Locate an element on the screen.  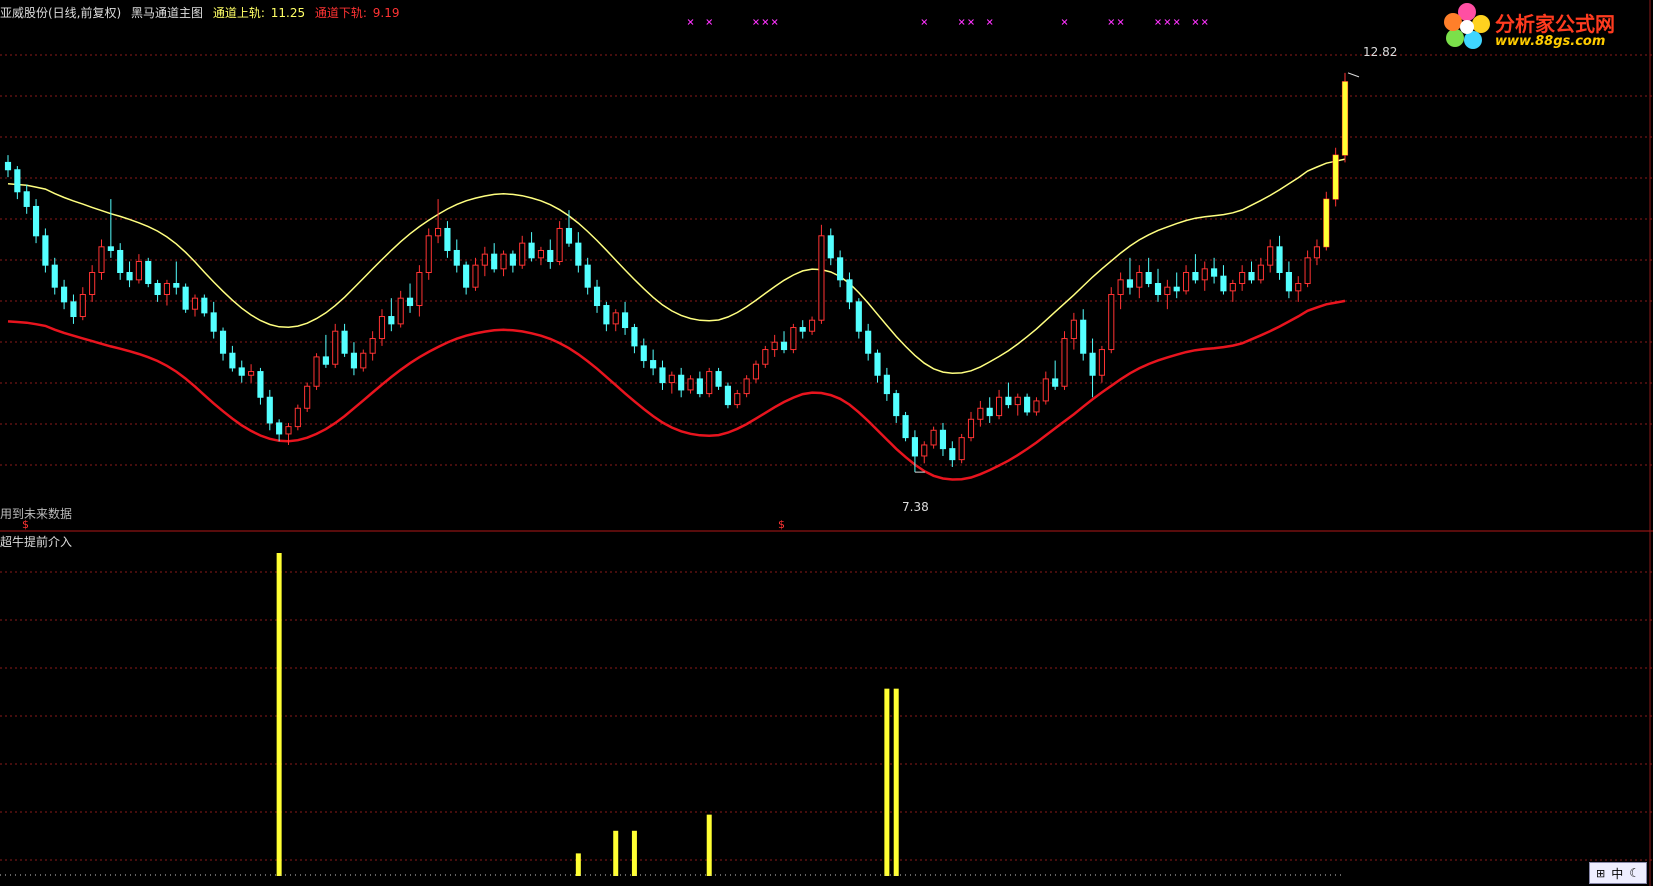
ime-indicator: ⊞ 中 ☾ is located at coordinates (1618, 873).